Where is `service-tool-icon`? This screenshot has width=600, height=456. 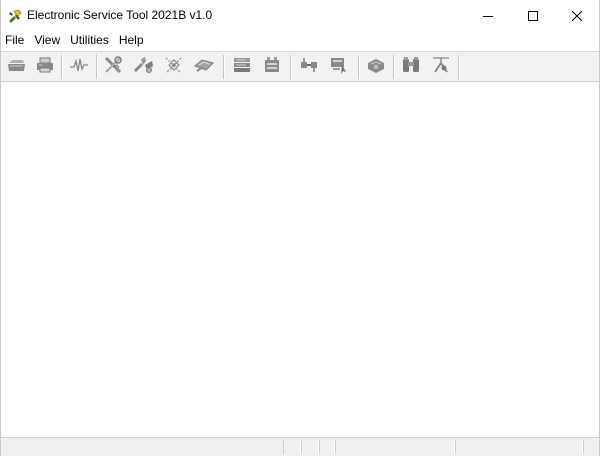 service-tool-icon is located at coordinates (144, 67).